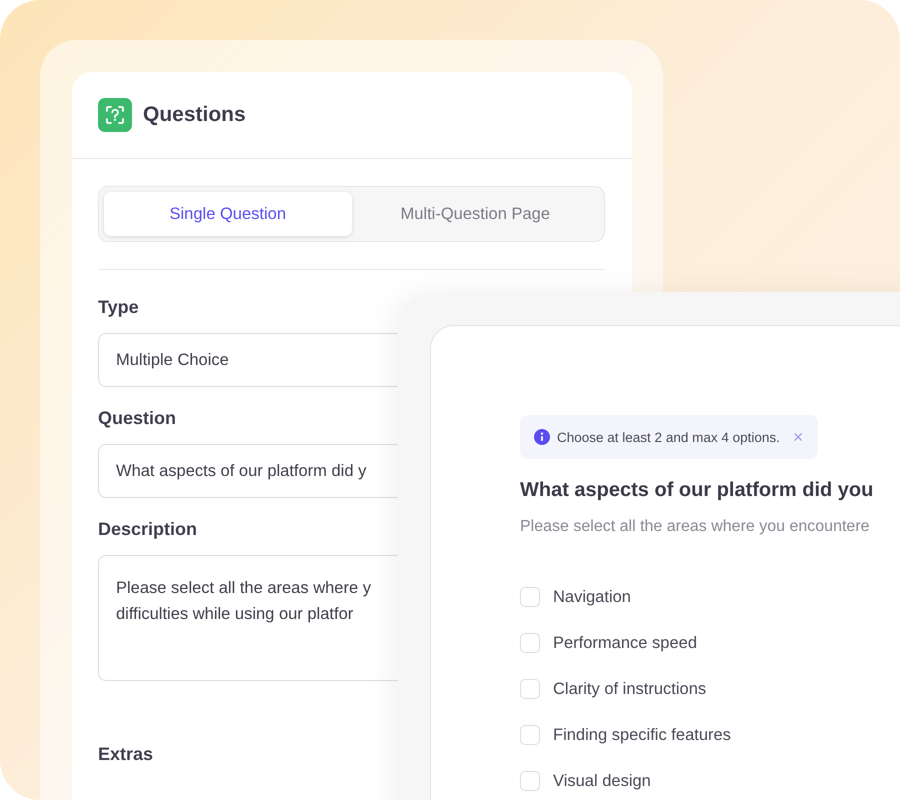 The height and width of the screenshot is (800, 900). I want to click on option-label: Visual design, so click(602, 781).